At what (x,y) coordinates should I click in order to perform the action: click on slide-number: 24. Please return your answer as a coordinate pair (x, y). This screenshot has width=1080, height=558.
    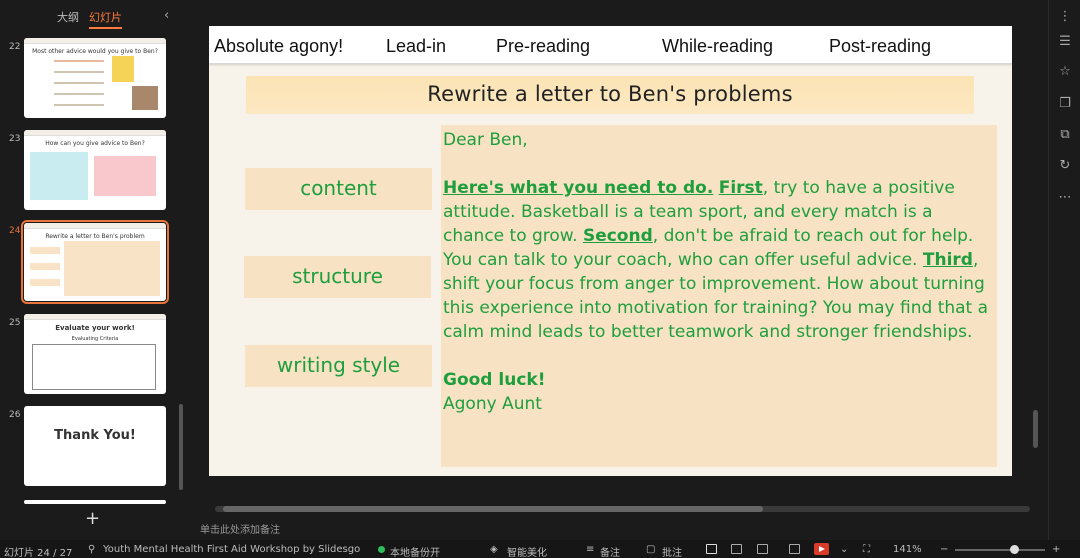
    Looking at the image, I should click on (15, 231).